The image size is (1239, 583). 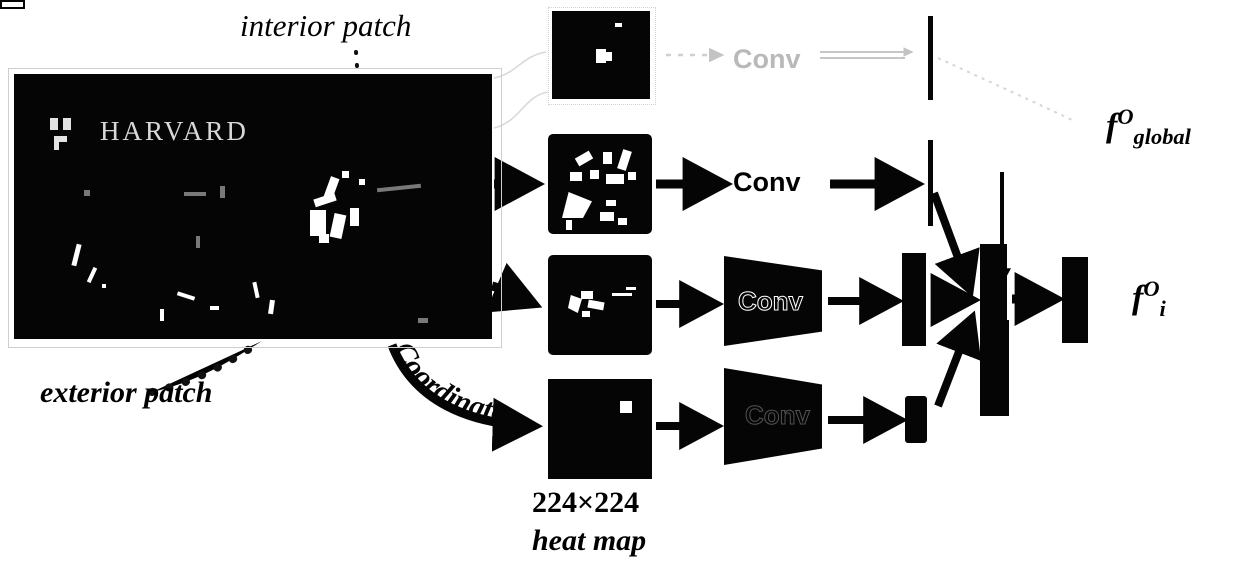 I want to click on global-feature-sub: global, so click(x=1162, y=137).